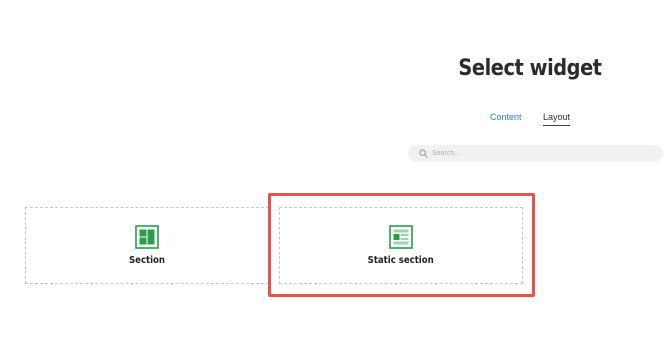  Describe the element at coordinates (146, 260) in the screenshot. I see `widget-label-section: Section` at that location.